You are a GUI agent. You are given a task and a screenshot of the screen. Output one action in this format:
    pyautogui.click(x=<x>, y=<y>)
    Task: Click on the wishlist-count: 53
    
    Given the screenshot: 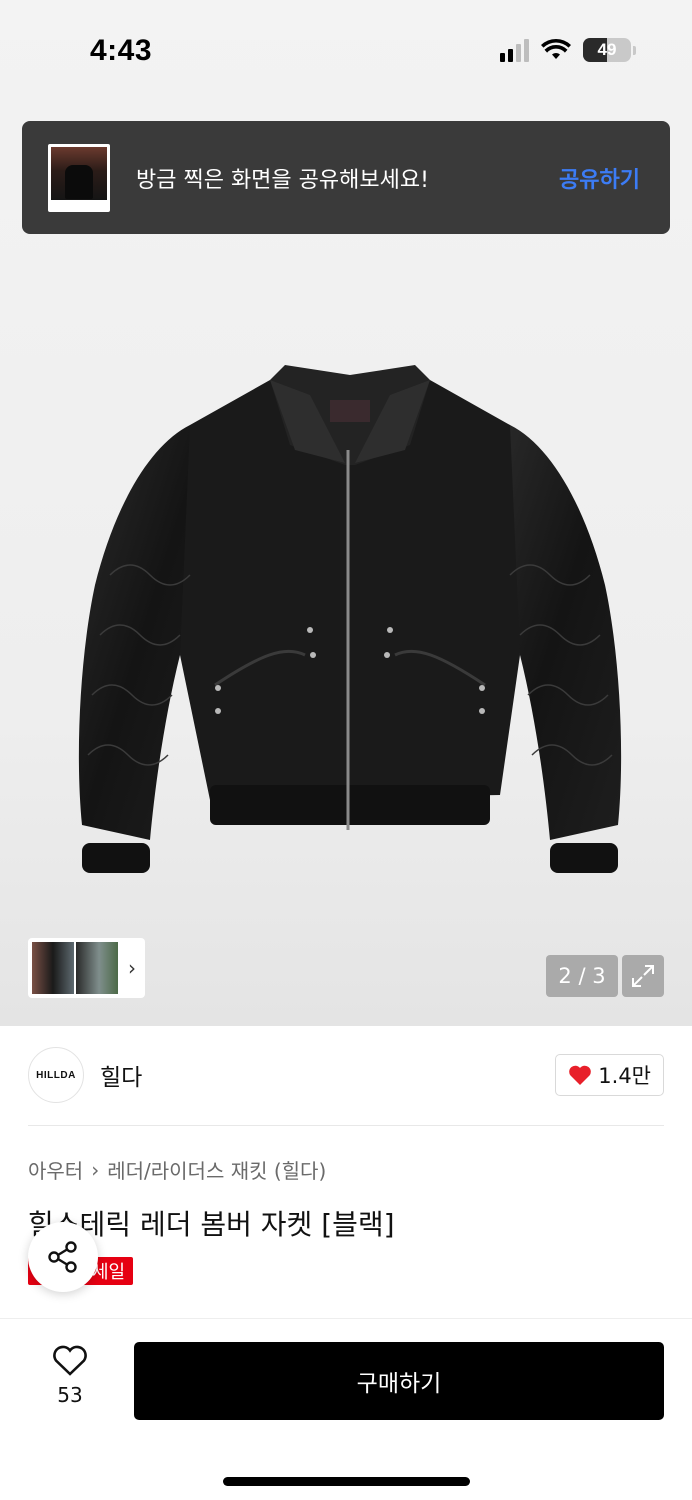 What is the action you would take?
    pyautogui.click(x=70, y=1395)
    